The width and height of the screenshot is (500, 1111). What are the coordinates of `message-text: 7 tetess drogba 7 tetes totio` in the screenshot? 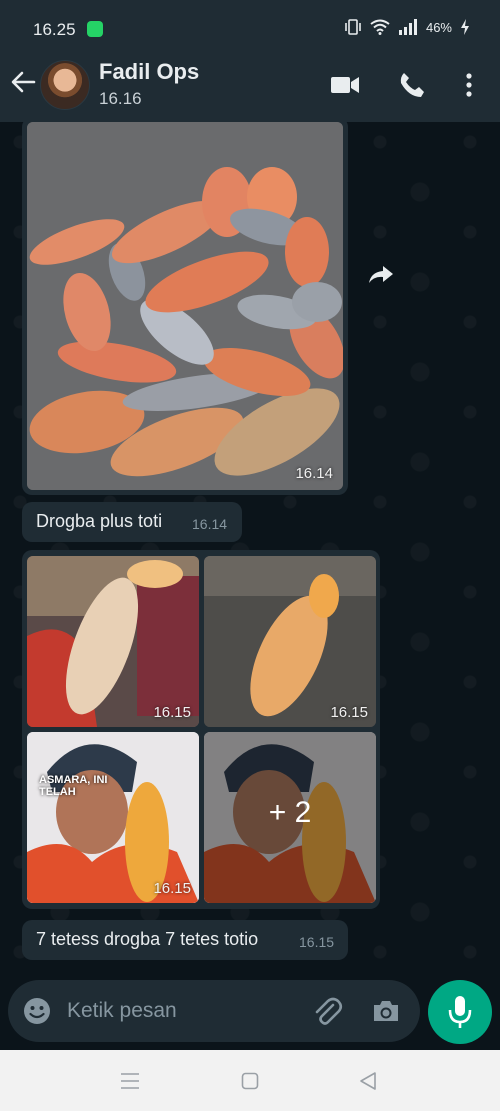 It's located at (147, 939).